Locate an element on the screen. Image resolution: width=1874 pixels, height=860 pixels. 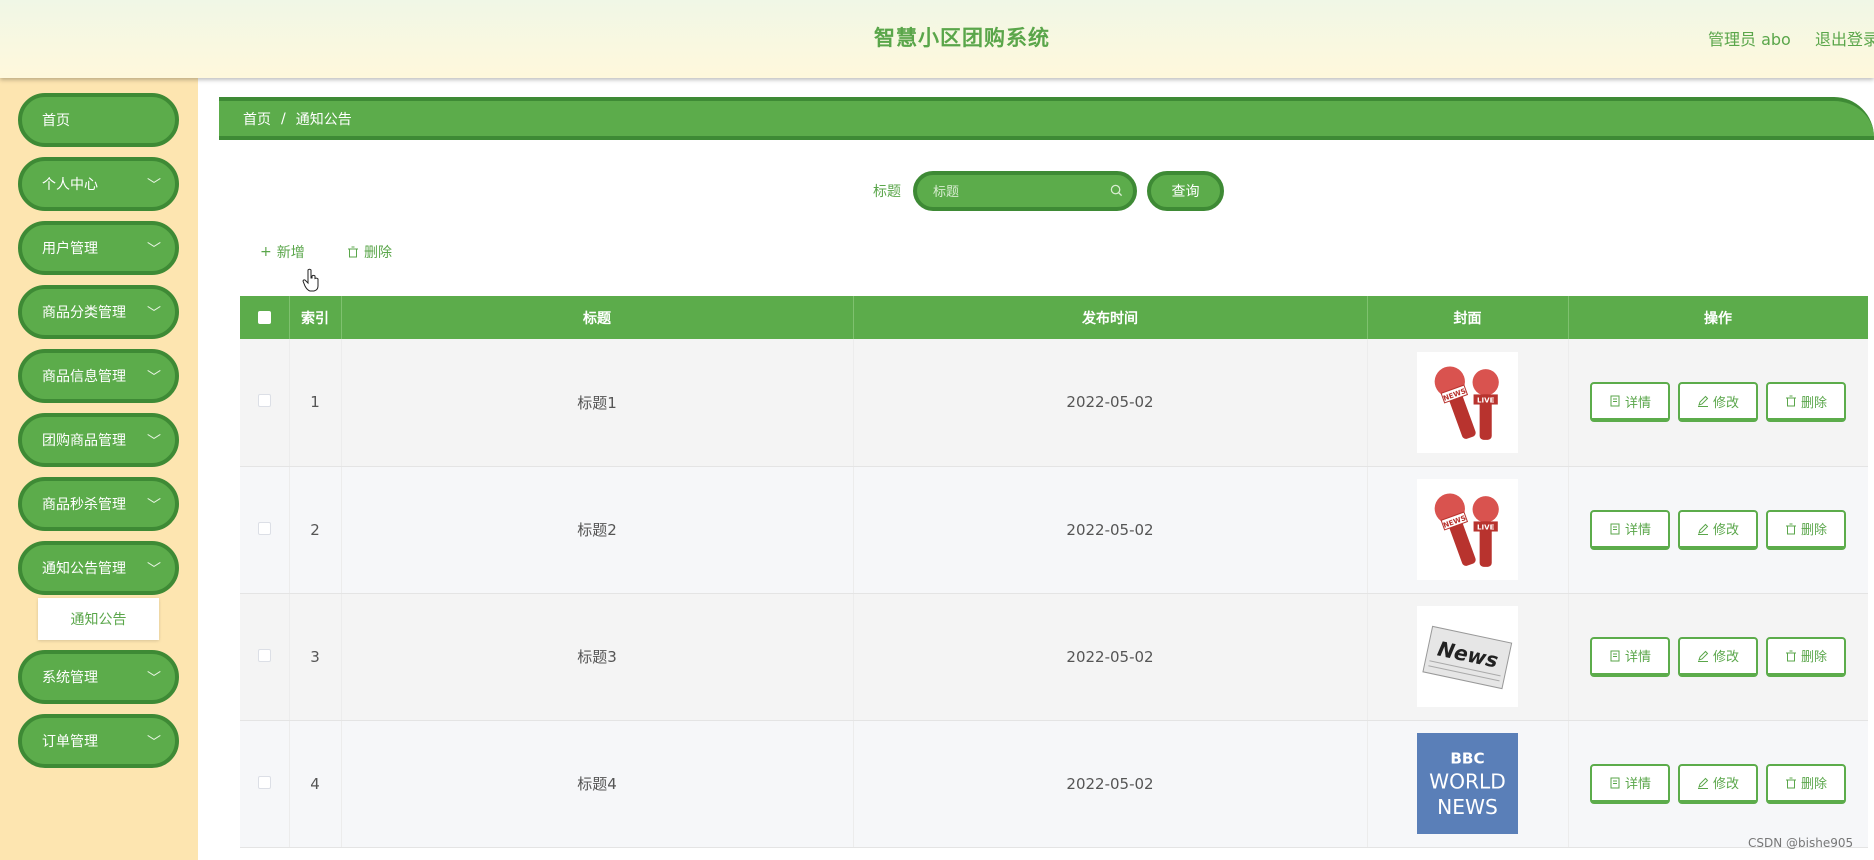
svg-text: BBC is located at coordinates (1467, 758).